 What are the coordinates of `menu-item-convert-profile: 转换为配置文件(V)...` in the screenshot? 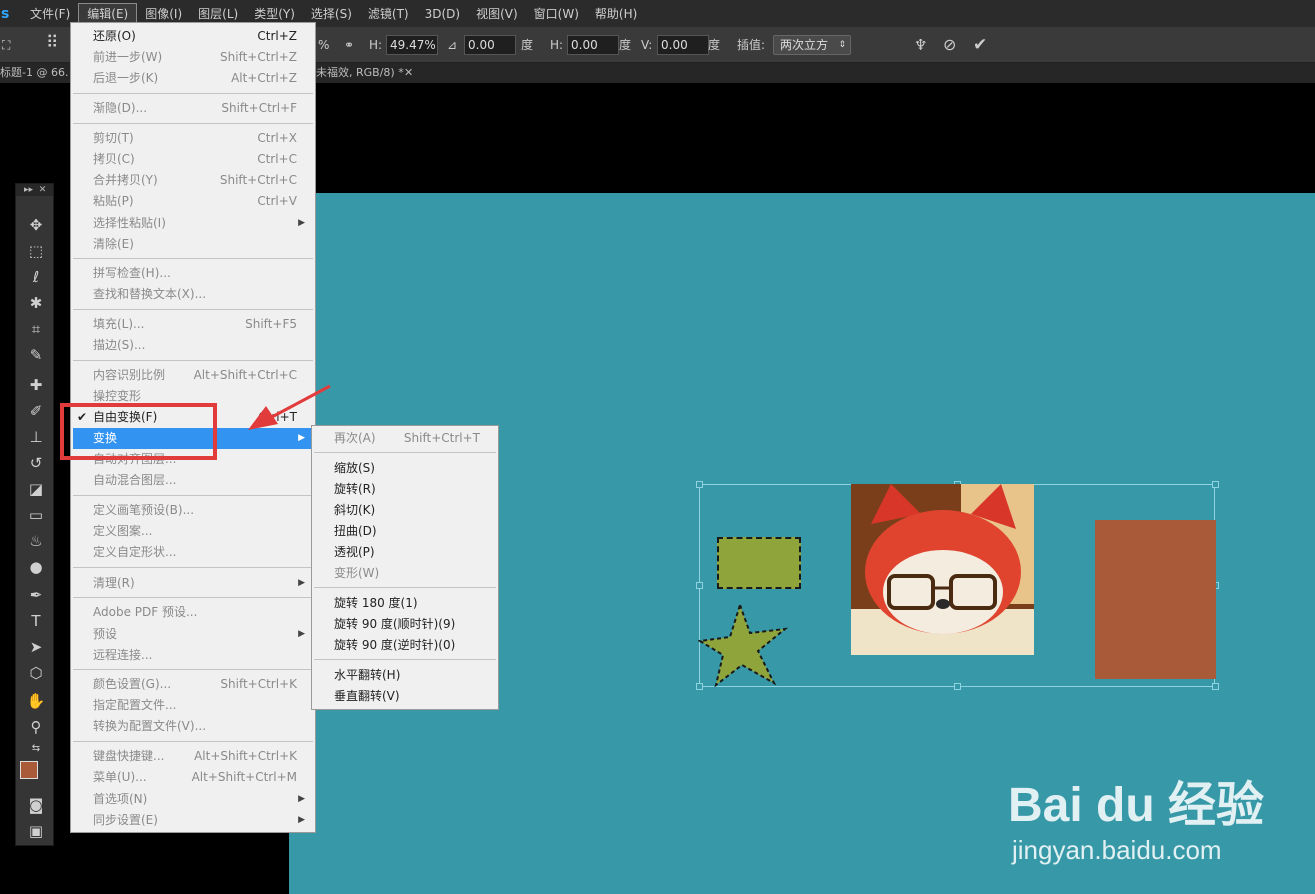 It's located at (193, 726).